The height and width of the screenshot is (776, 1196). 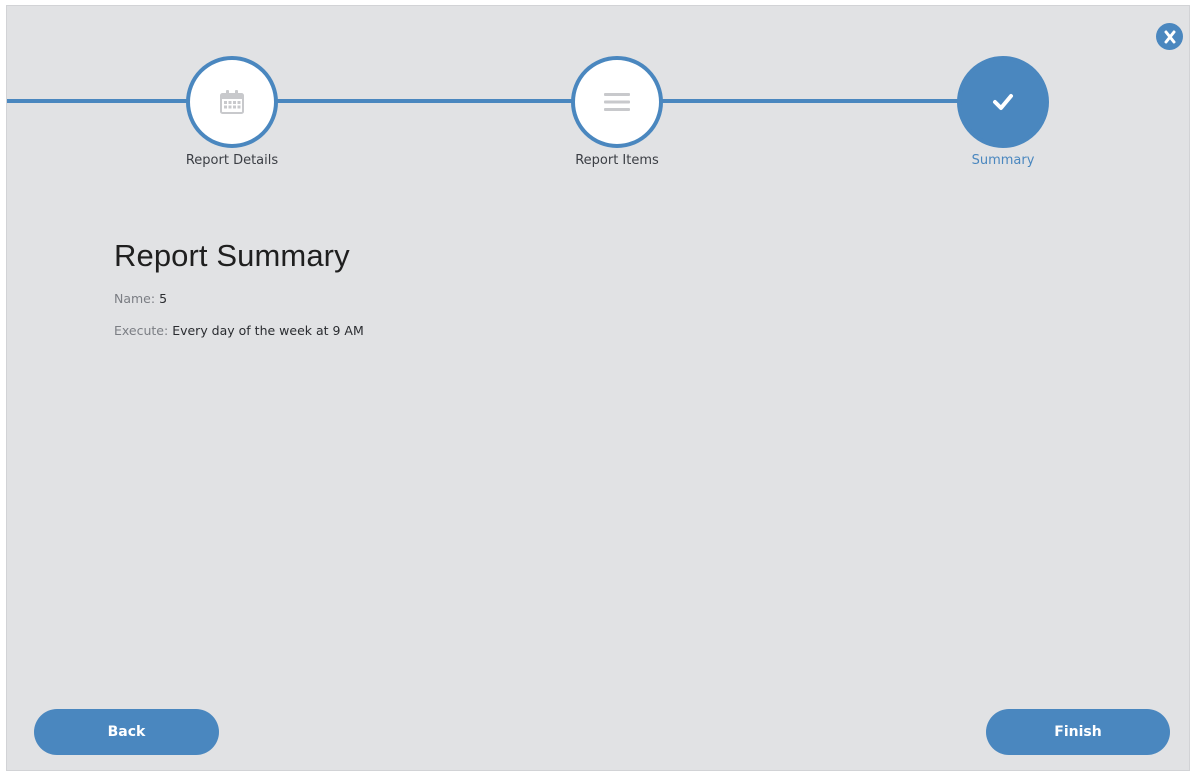 I want to click on name-value: 5, so click(x=163, y=298).